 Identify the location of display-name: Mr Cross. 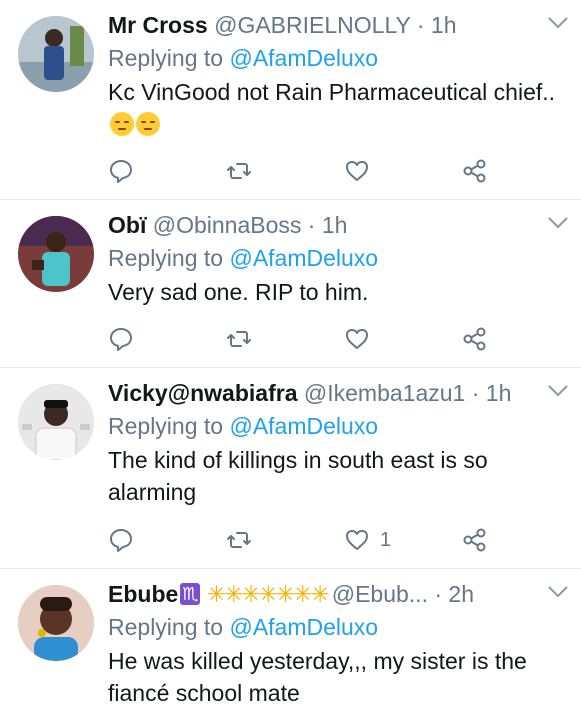
(158, 25).